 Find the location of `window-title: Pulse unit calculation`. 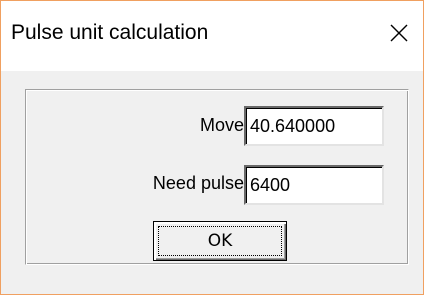

window-title: Pulse unit calculation is located at coordinates (110, 32).